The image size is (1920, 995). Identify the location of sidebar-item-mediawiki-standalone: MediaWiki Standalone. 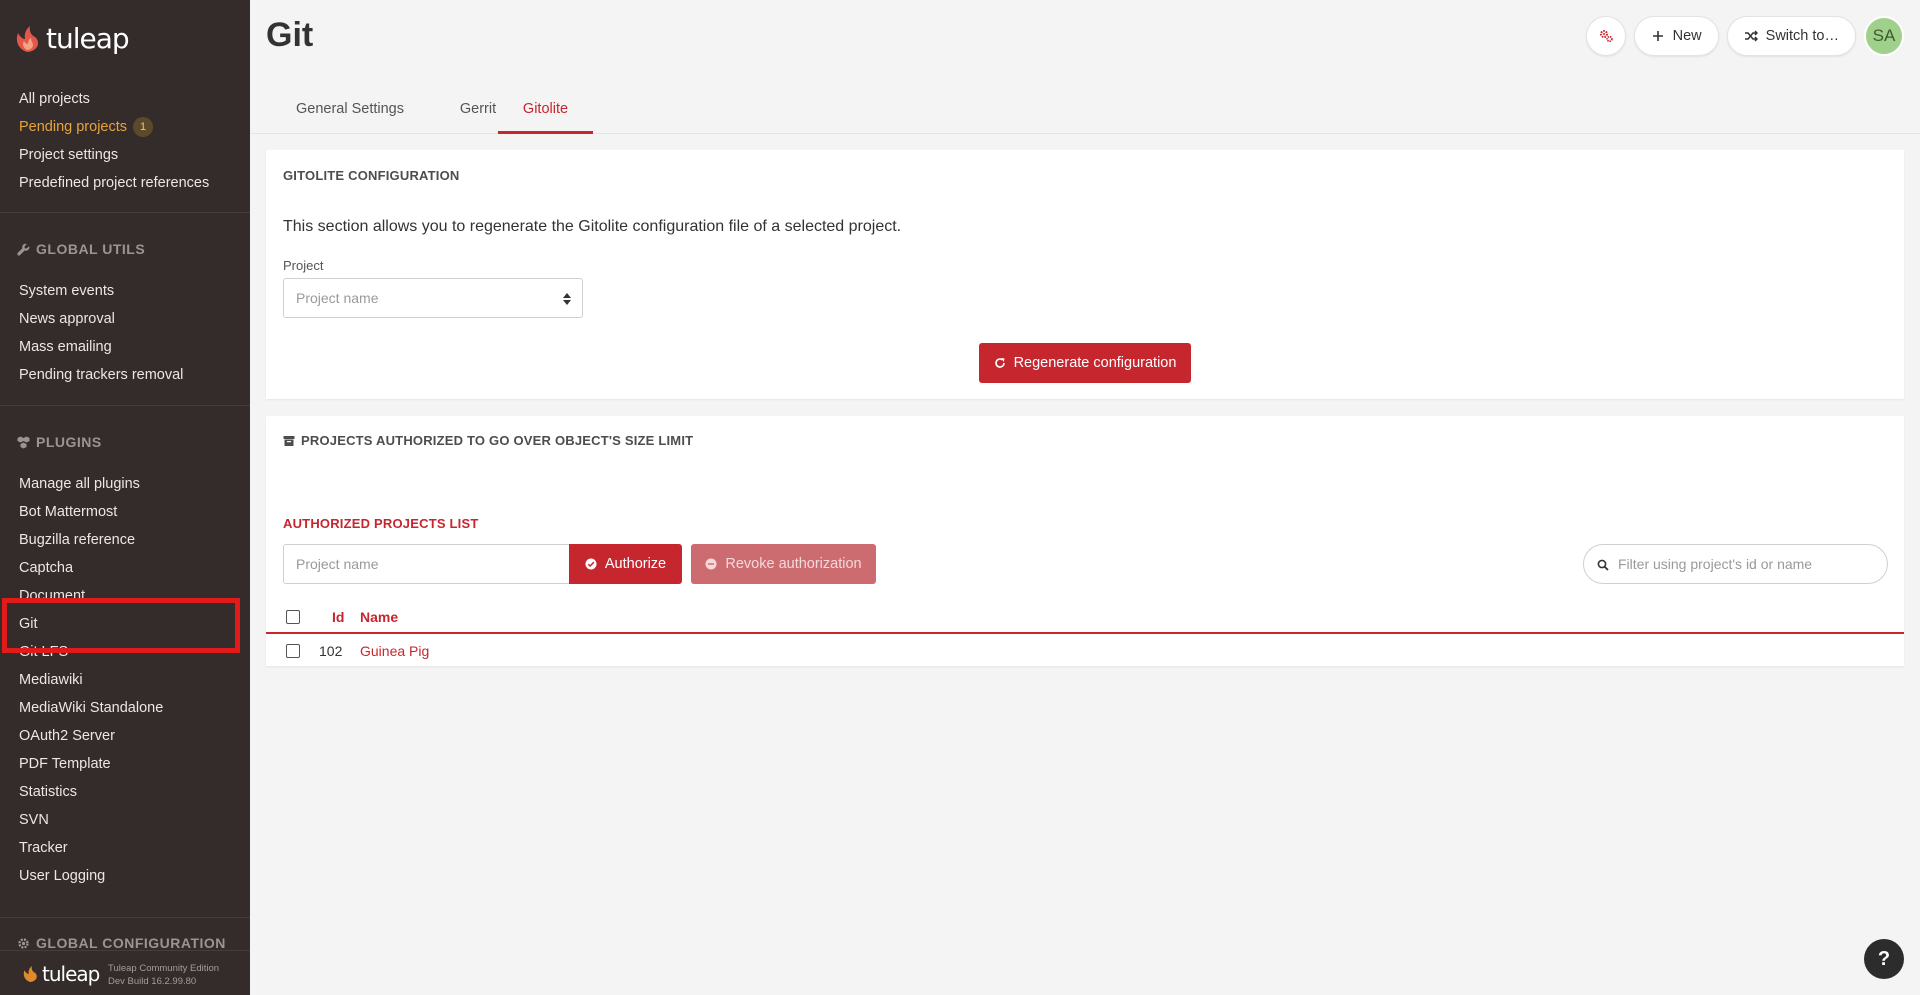
(125, 708).